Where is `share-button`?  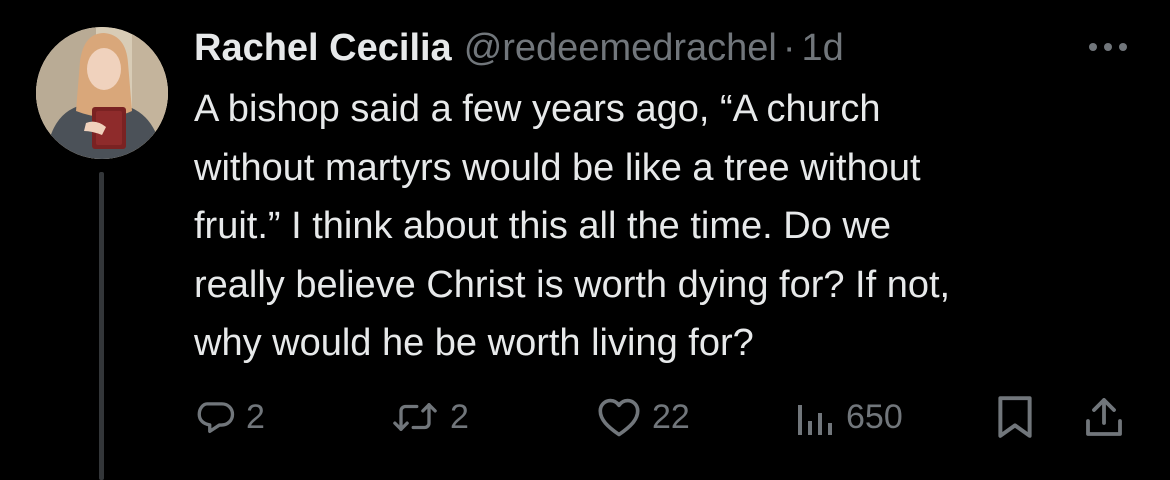
share-button is located at coordinates (1104, 417).